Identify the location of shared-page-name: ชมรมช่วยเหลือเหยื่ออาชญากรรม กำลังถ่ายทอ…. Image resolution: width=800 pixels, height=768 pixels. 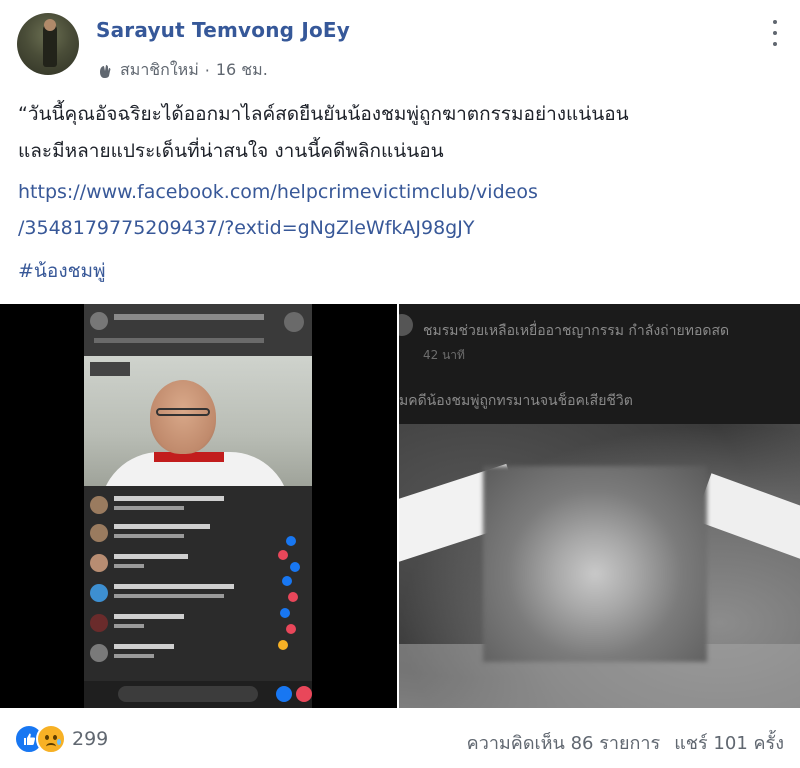
(576, 331).